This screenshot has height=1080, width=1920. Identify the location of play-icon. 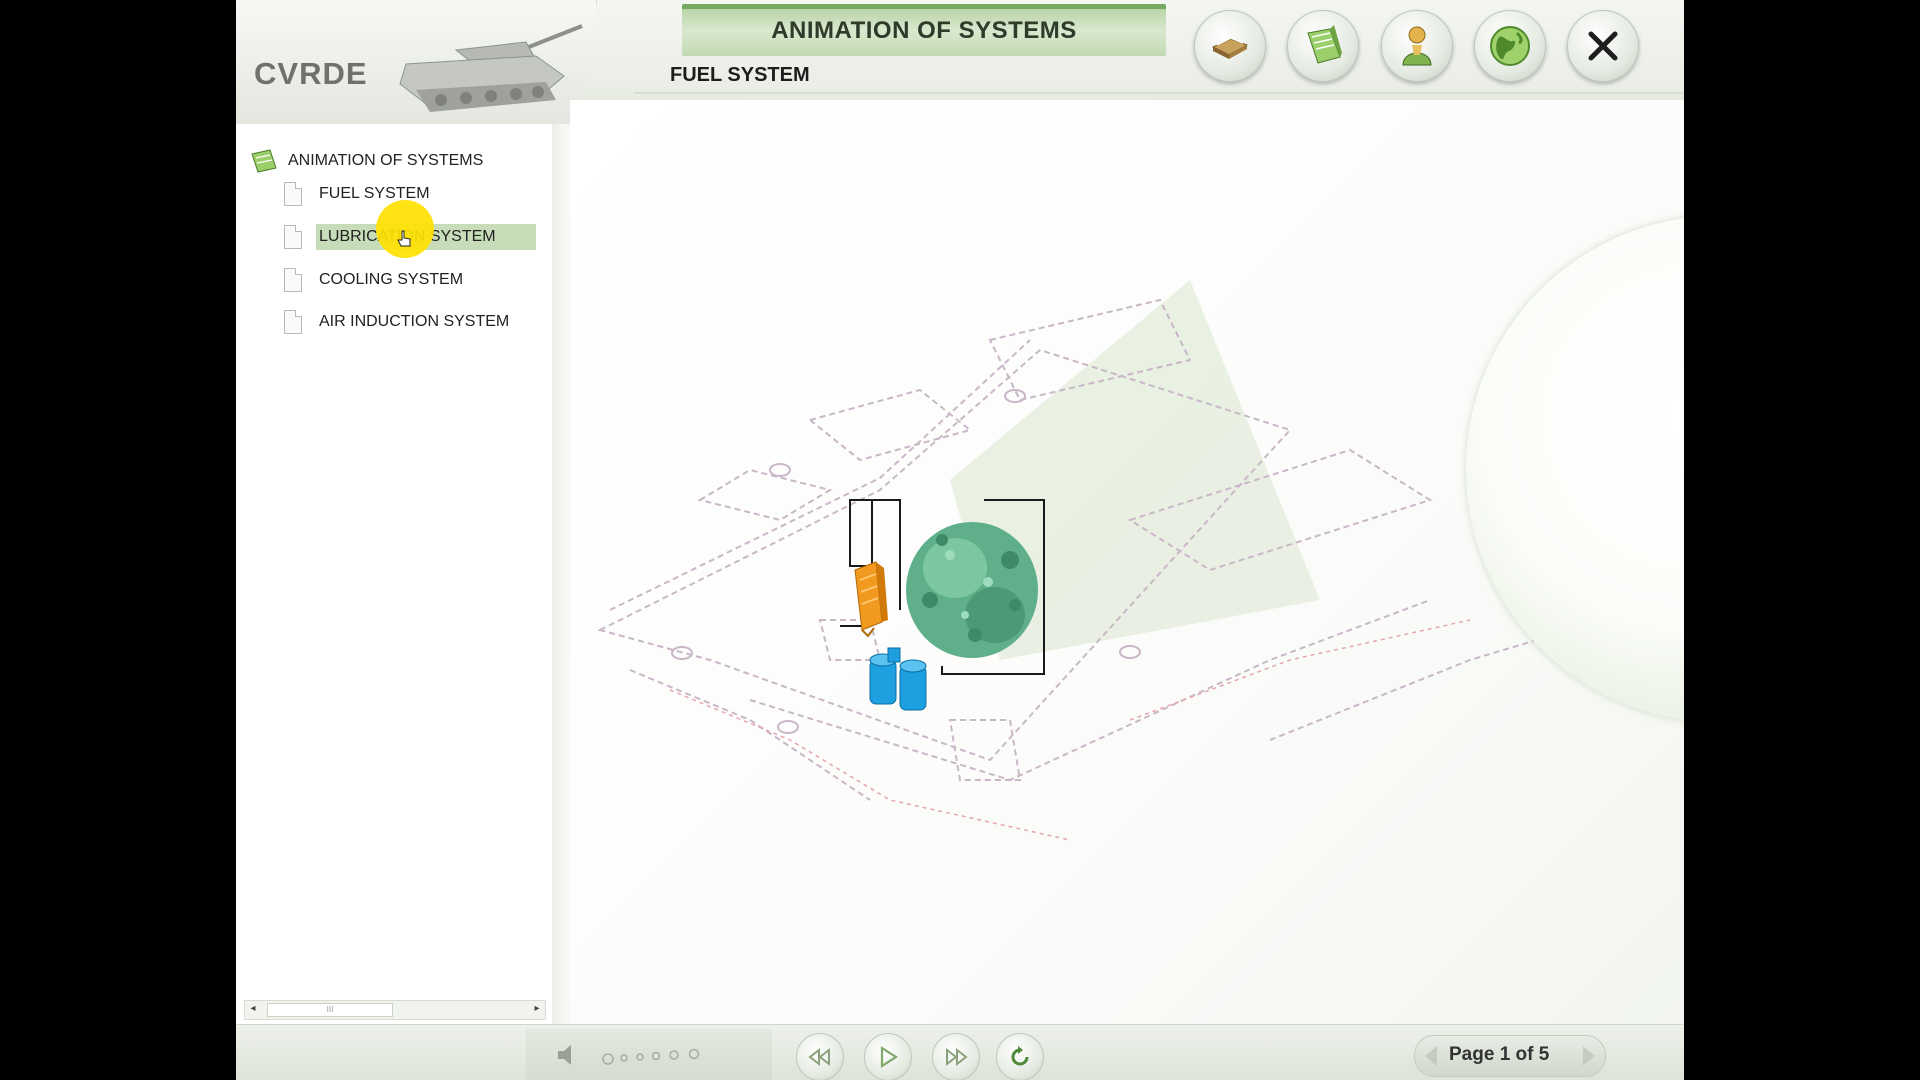
(889, 1057).